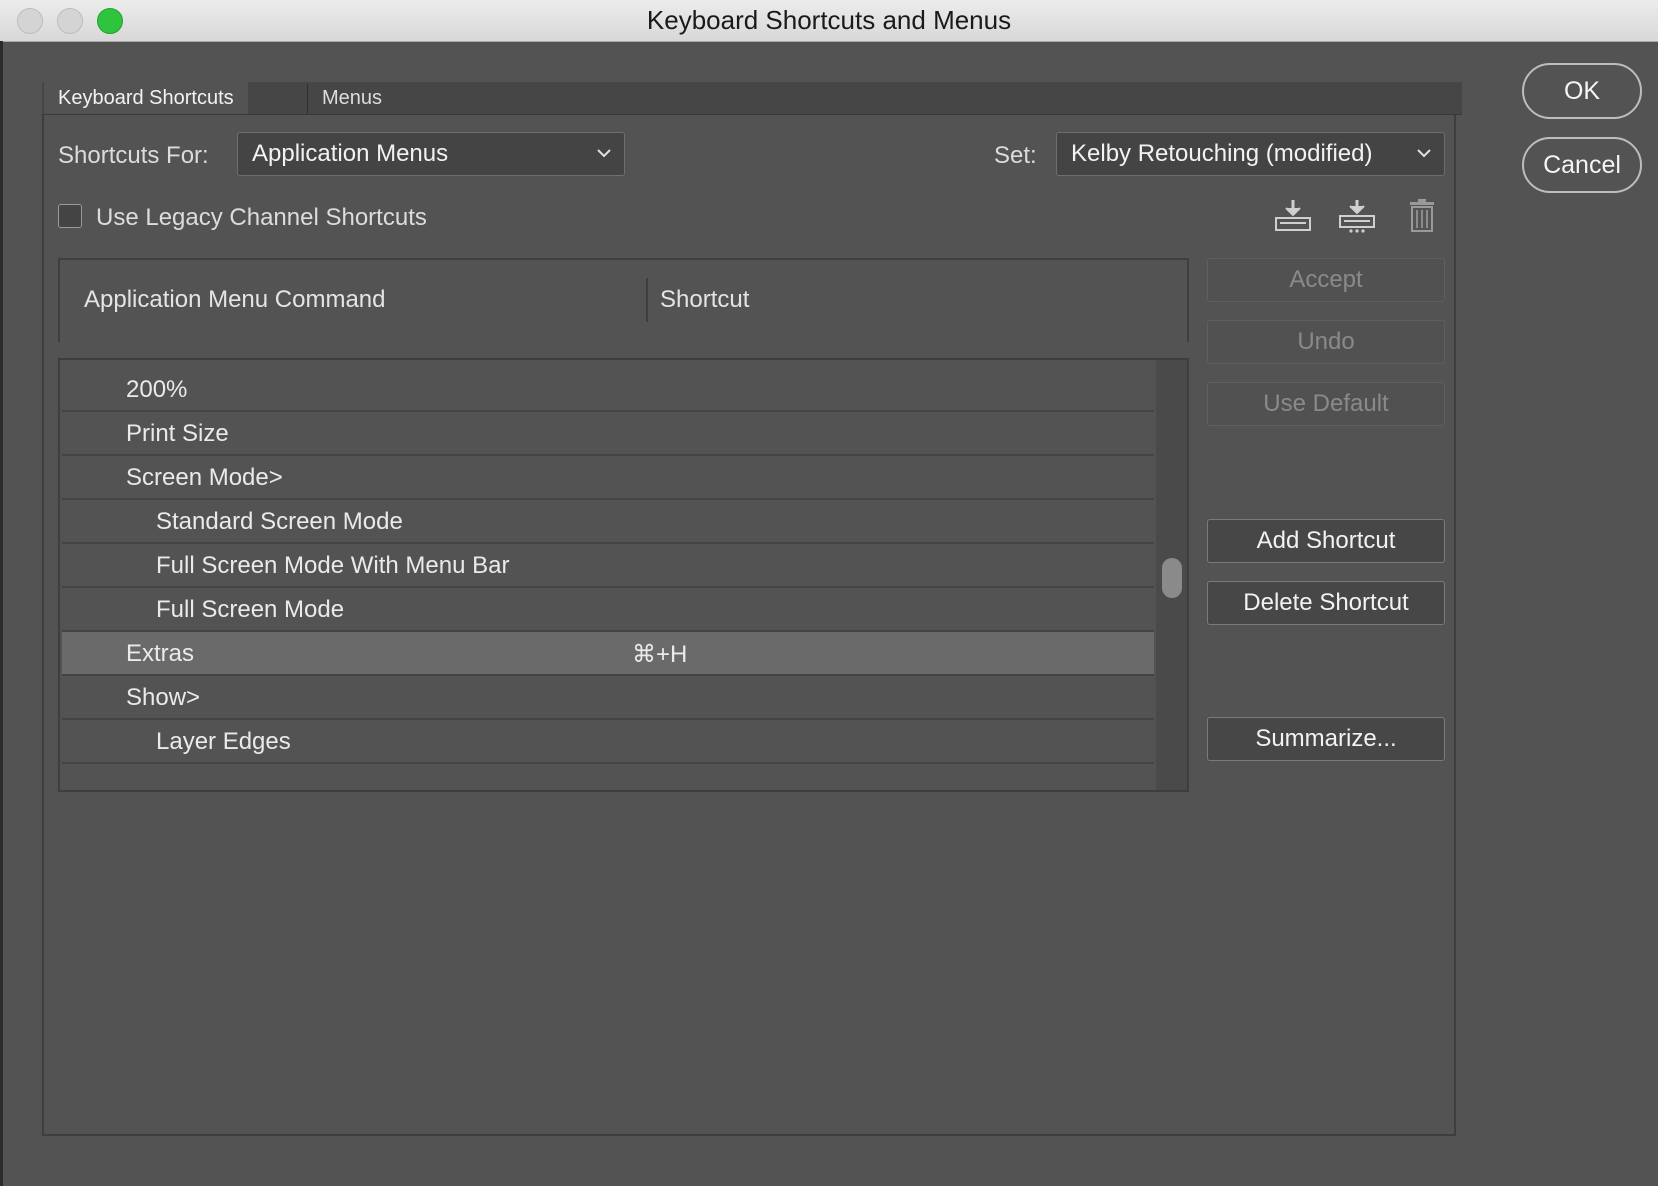 This screenshot has height=1186, width=1658. Describe the element at coordinates (1293, 216) in the screenshot. I see `save-set-icon` at that location.